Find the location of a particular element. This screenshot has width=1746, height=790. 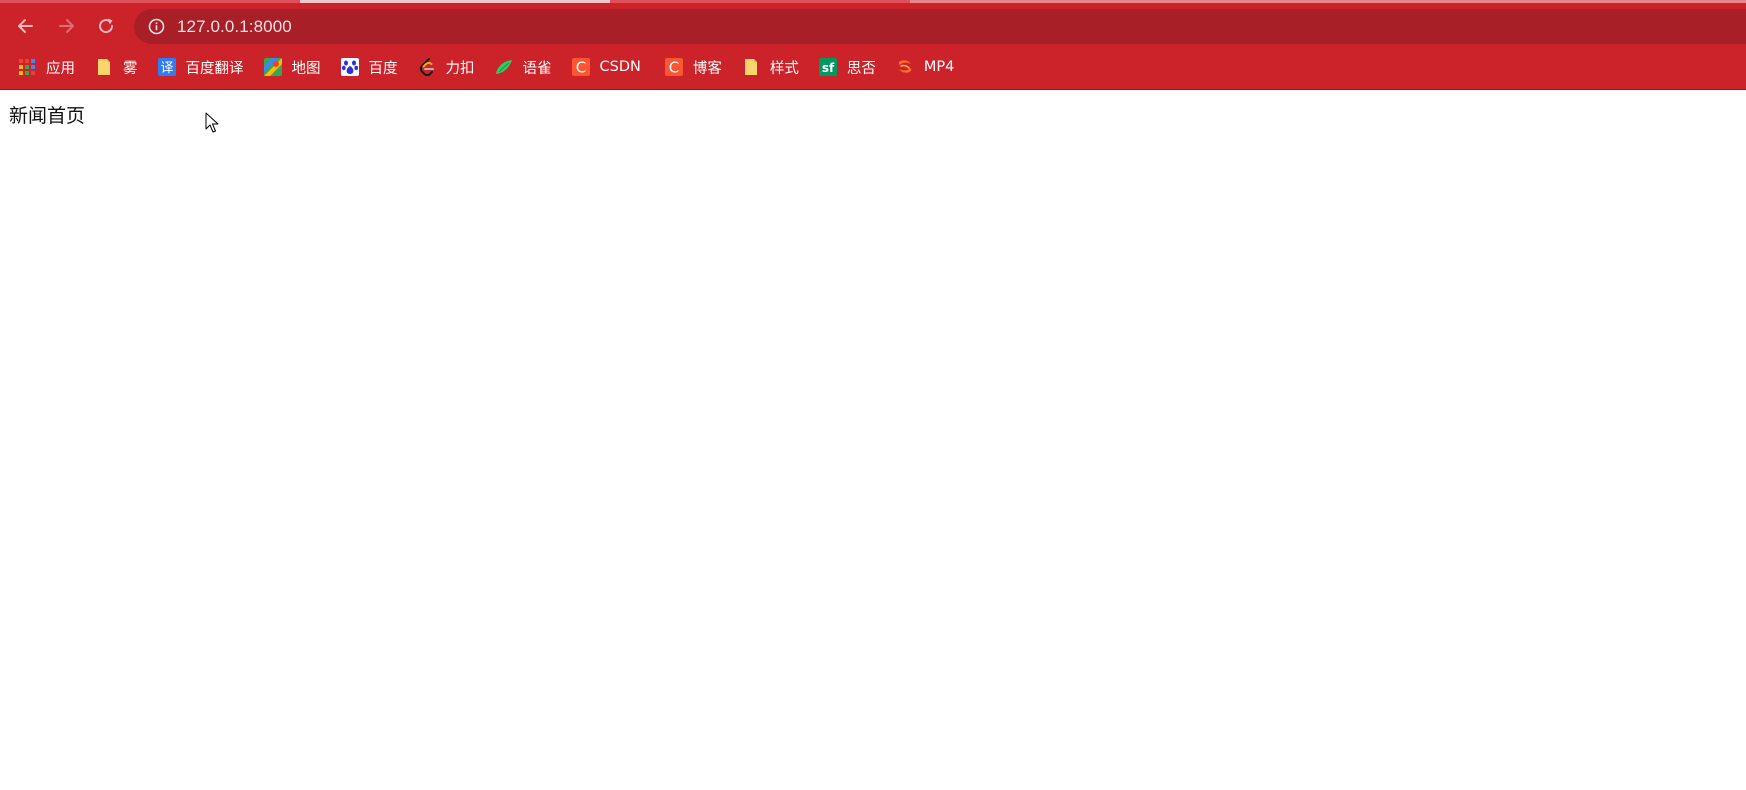

browser-toolbar: 127.0.0.1:8000 is located at coordinates (873, 26).